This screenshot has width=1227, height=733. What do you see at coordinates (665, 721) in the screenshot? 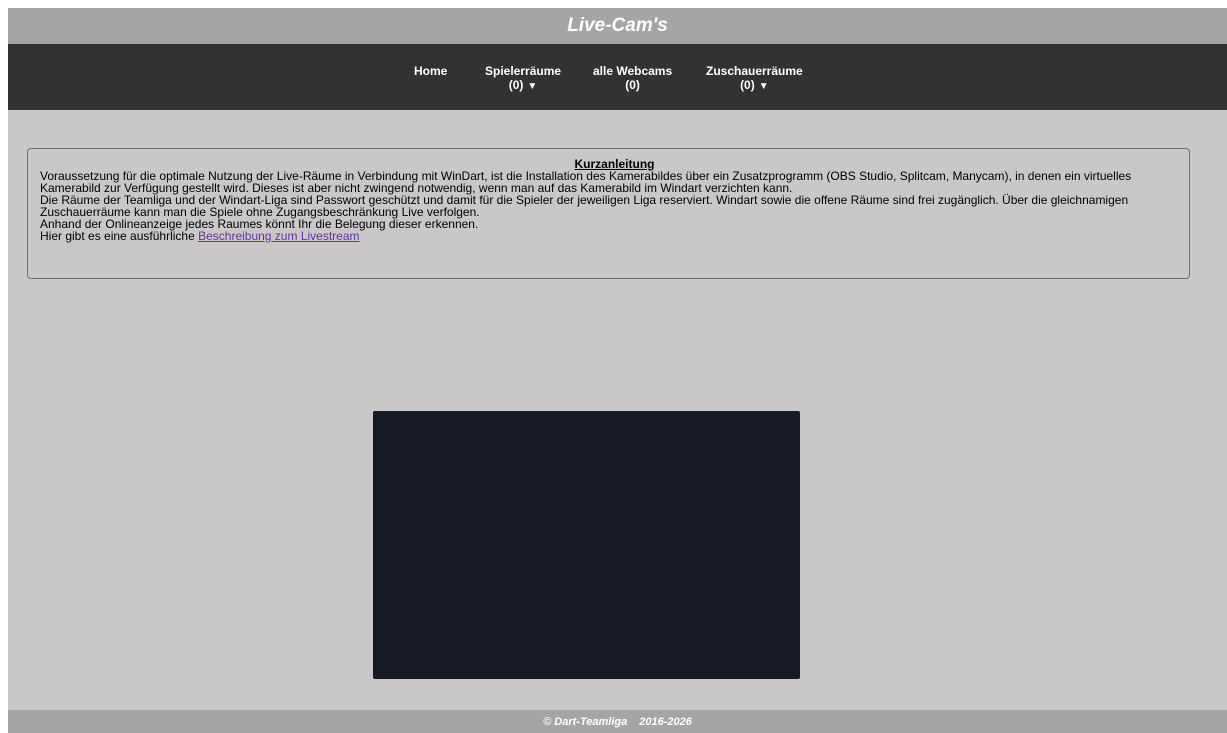
I see `footer-years: 2016-2026` at bounding box center [665, 721].